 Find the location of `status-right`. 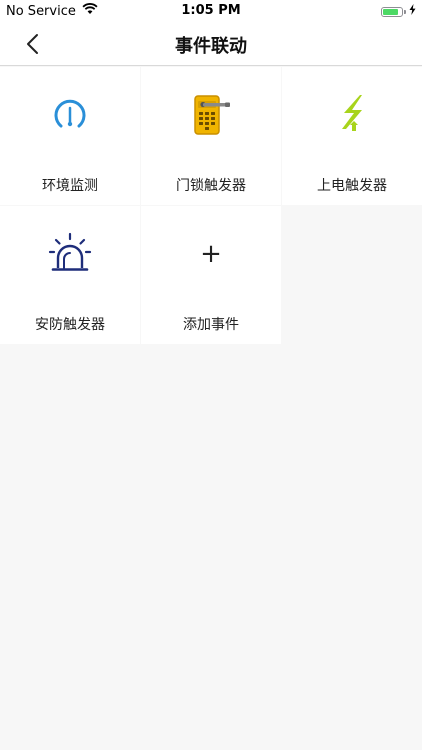

status-right is located at coordinates (398, 11).